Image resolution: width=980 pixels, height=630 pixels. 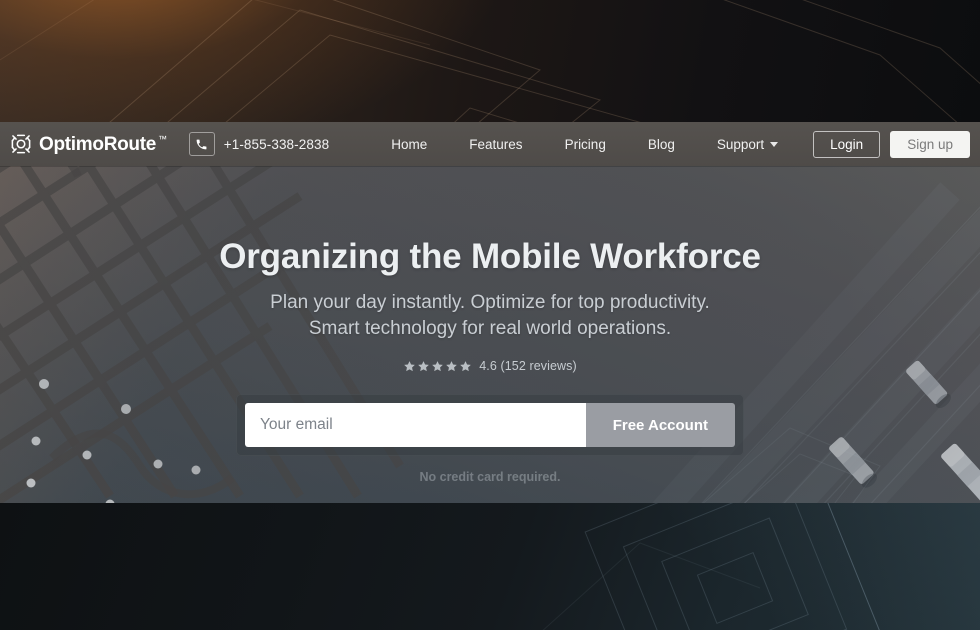 What do you see at coordinates (103, 144) in the screenshot?
I see `brand-name: OptimoRoute ™` at bounding box center [103, 144].